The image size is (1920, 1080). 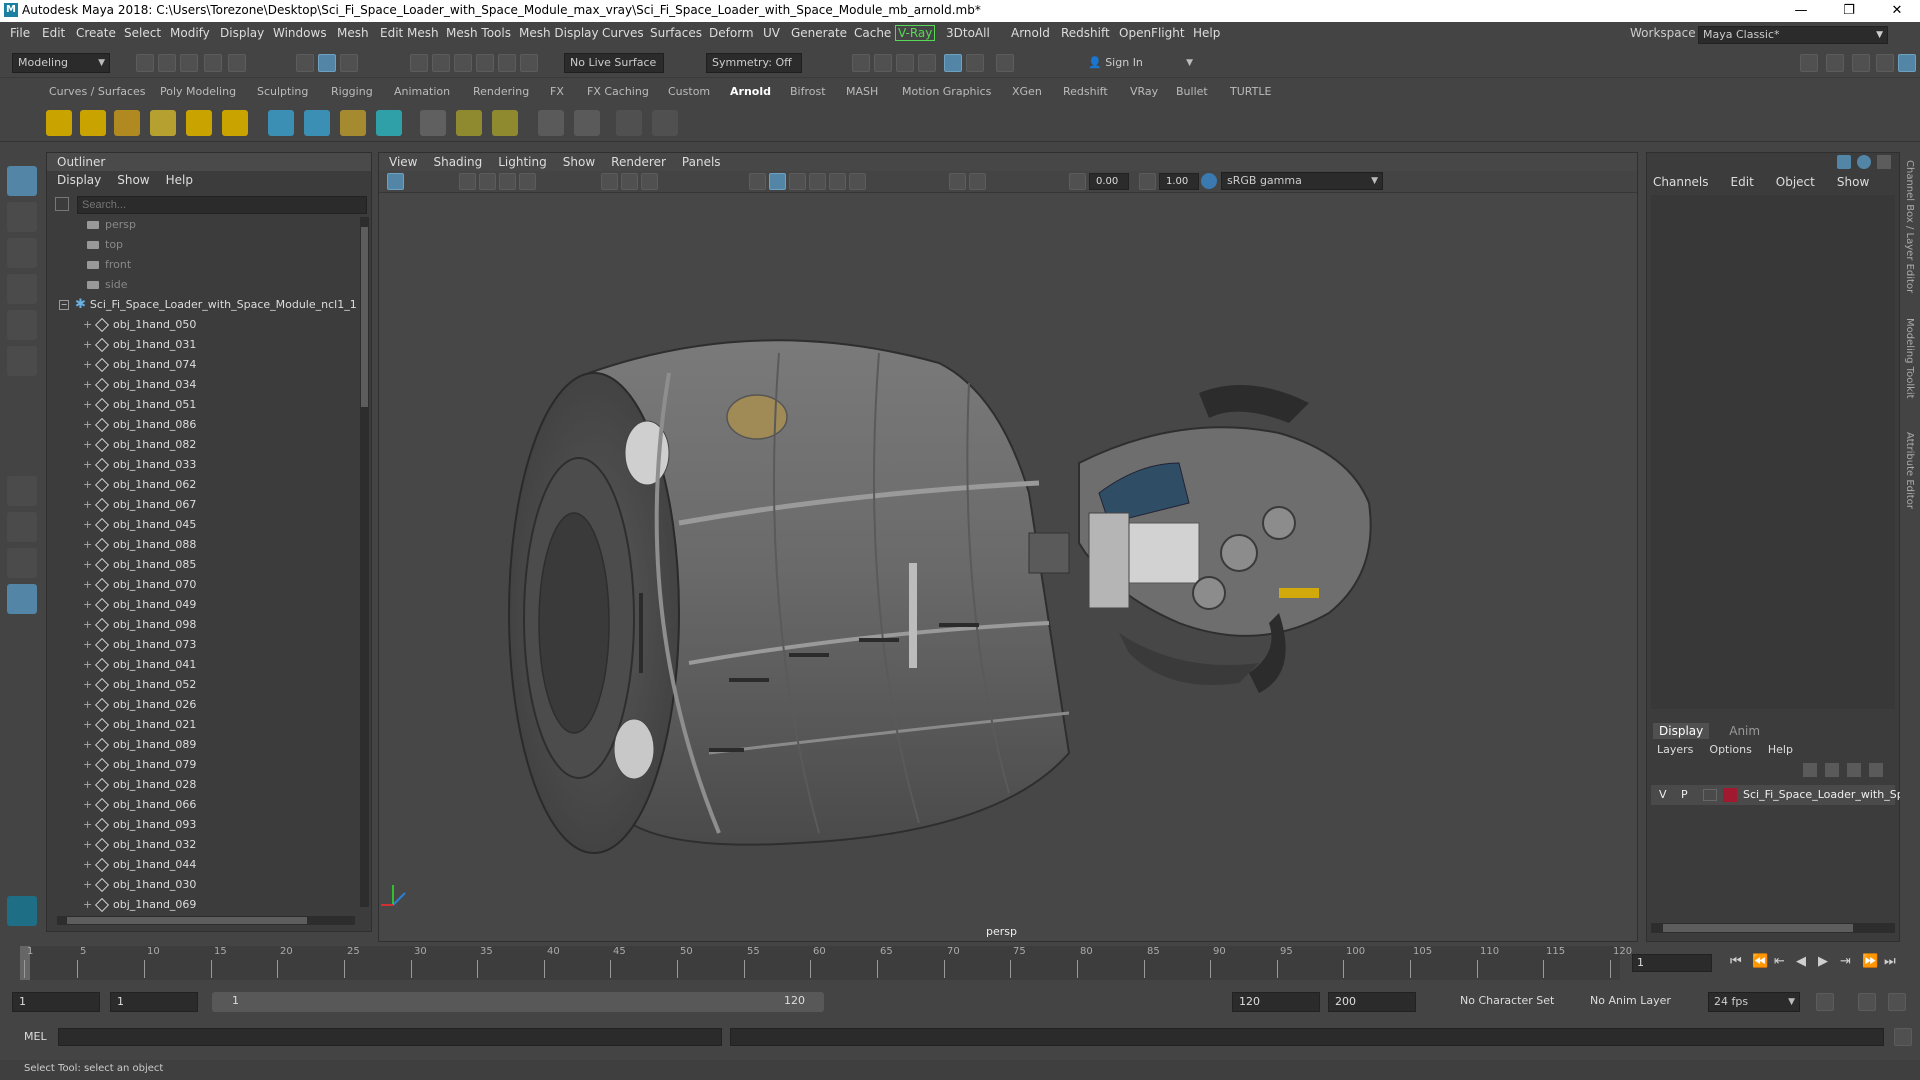 I want to click on bookmark-icon, so click(x=487, y=181).